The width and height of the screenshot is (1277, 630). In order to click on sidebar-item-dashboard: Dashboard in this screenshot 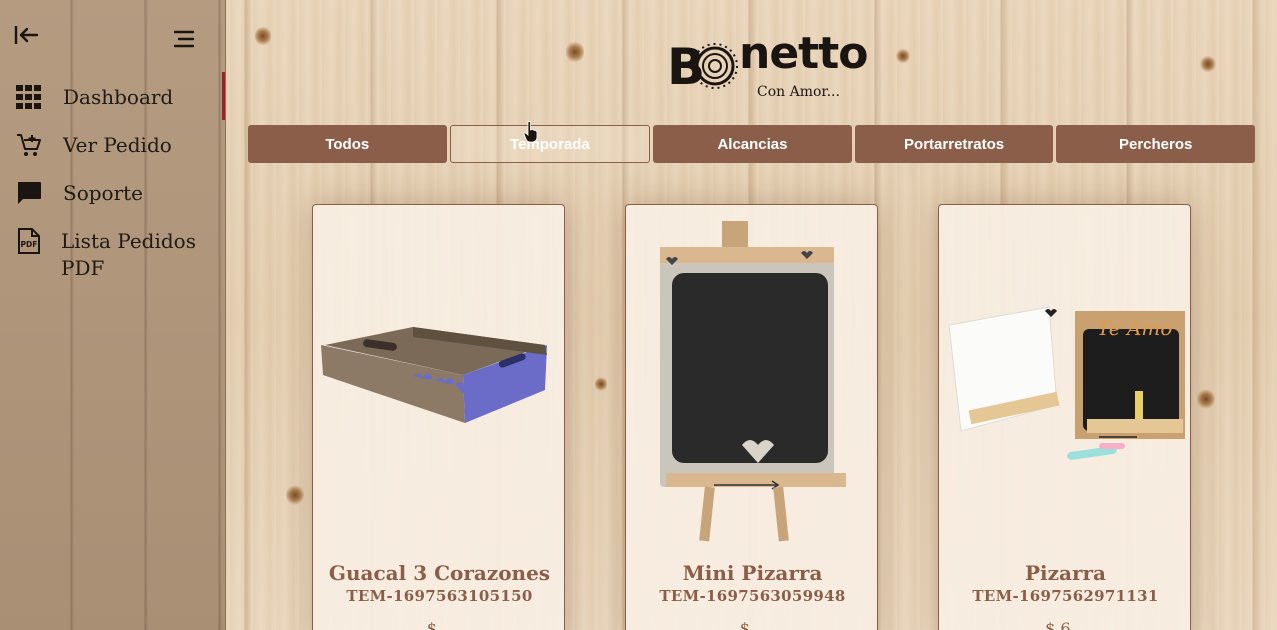, I will do `click(93, 97)`.